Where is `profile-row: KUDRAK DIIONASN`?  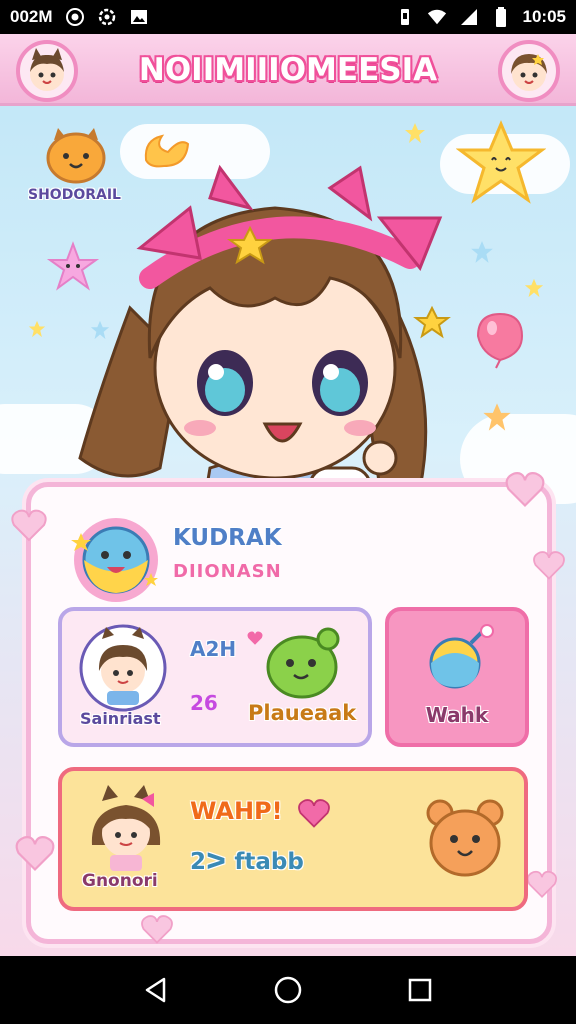 profile-row: KUDRAK DIIONASN is located at coordinates (279, 561).